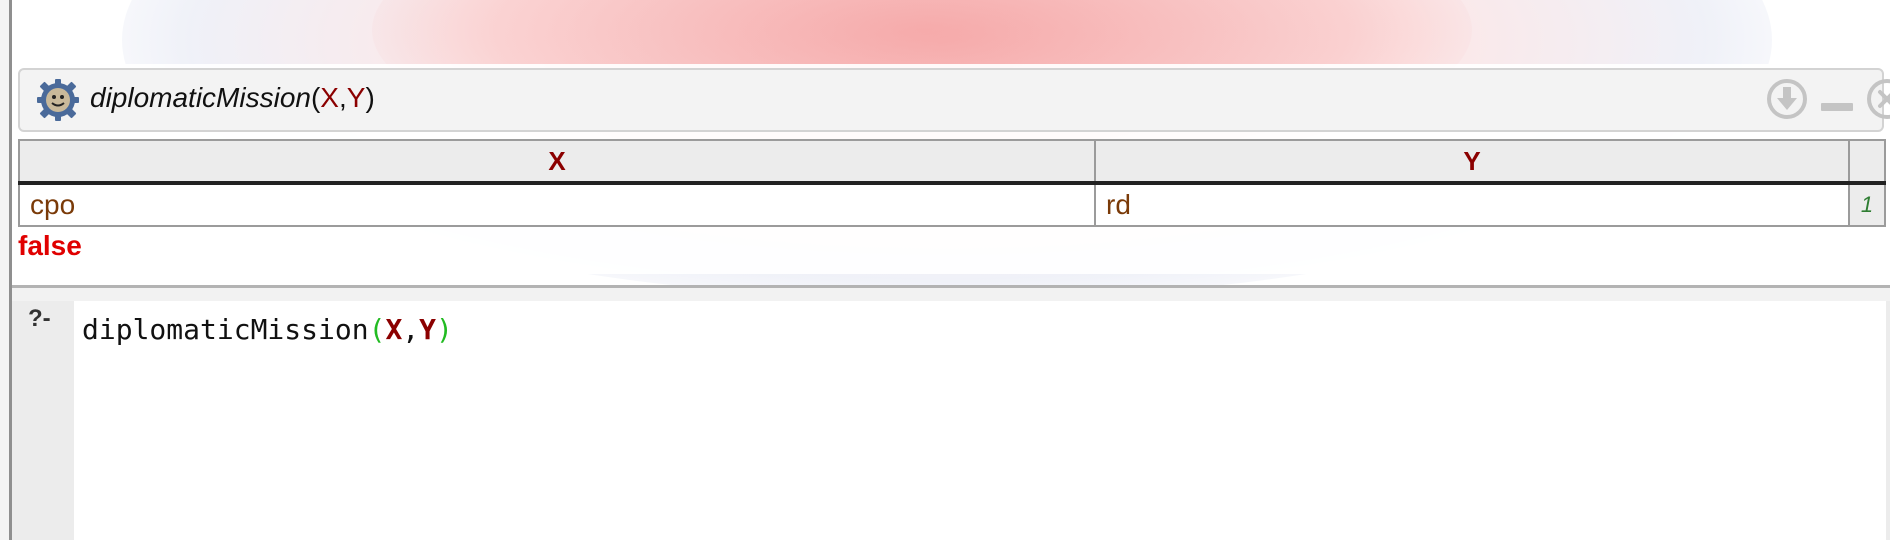 This screenshot has height=540, width=1890. Describe the element at coordinates (377, 329) in the screenshot. I see `editor-open-paren: (` at that location.